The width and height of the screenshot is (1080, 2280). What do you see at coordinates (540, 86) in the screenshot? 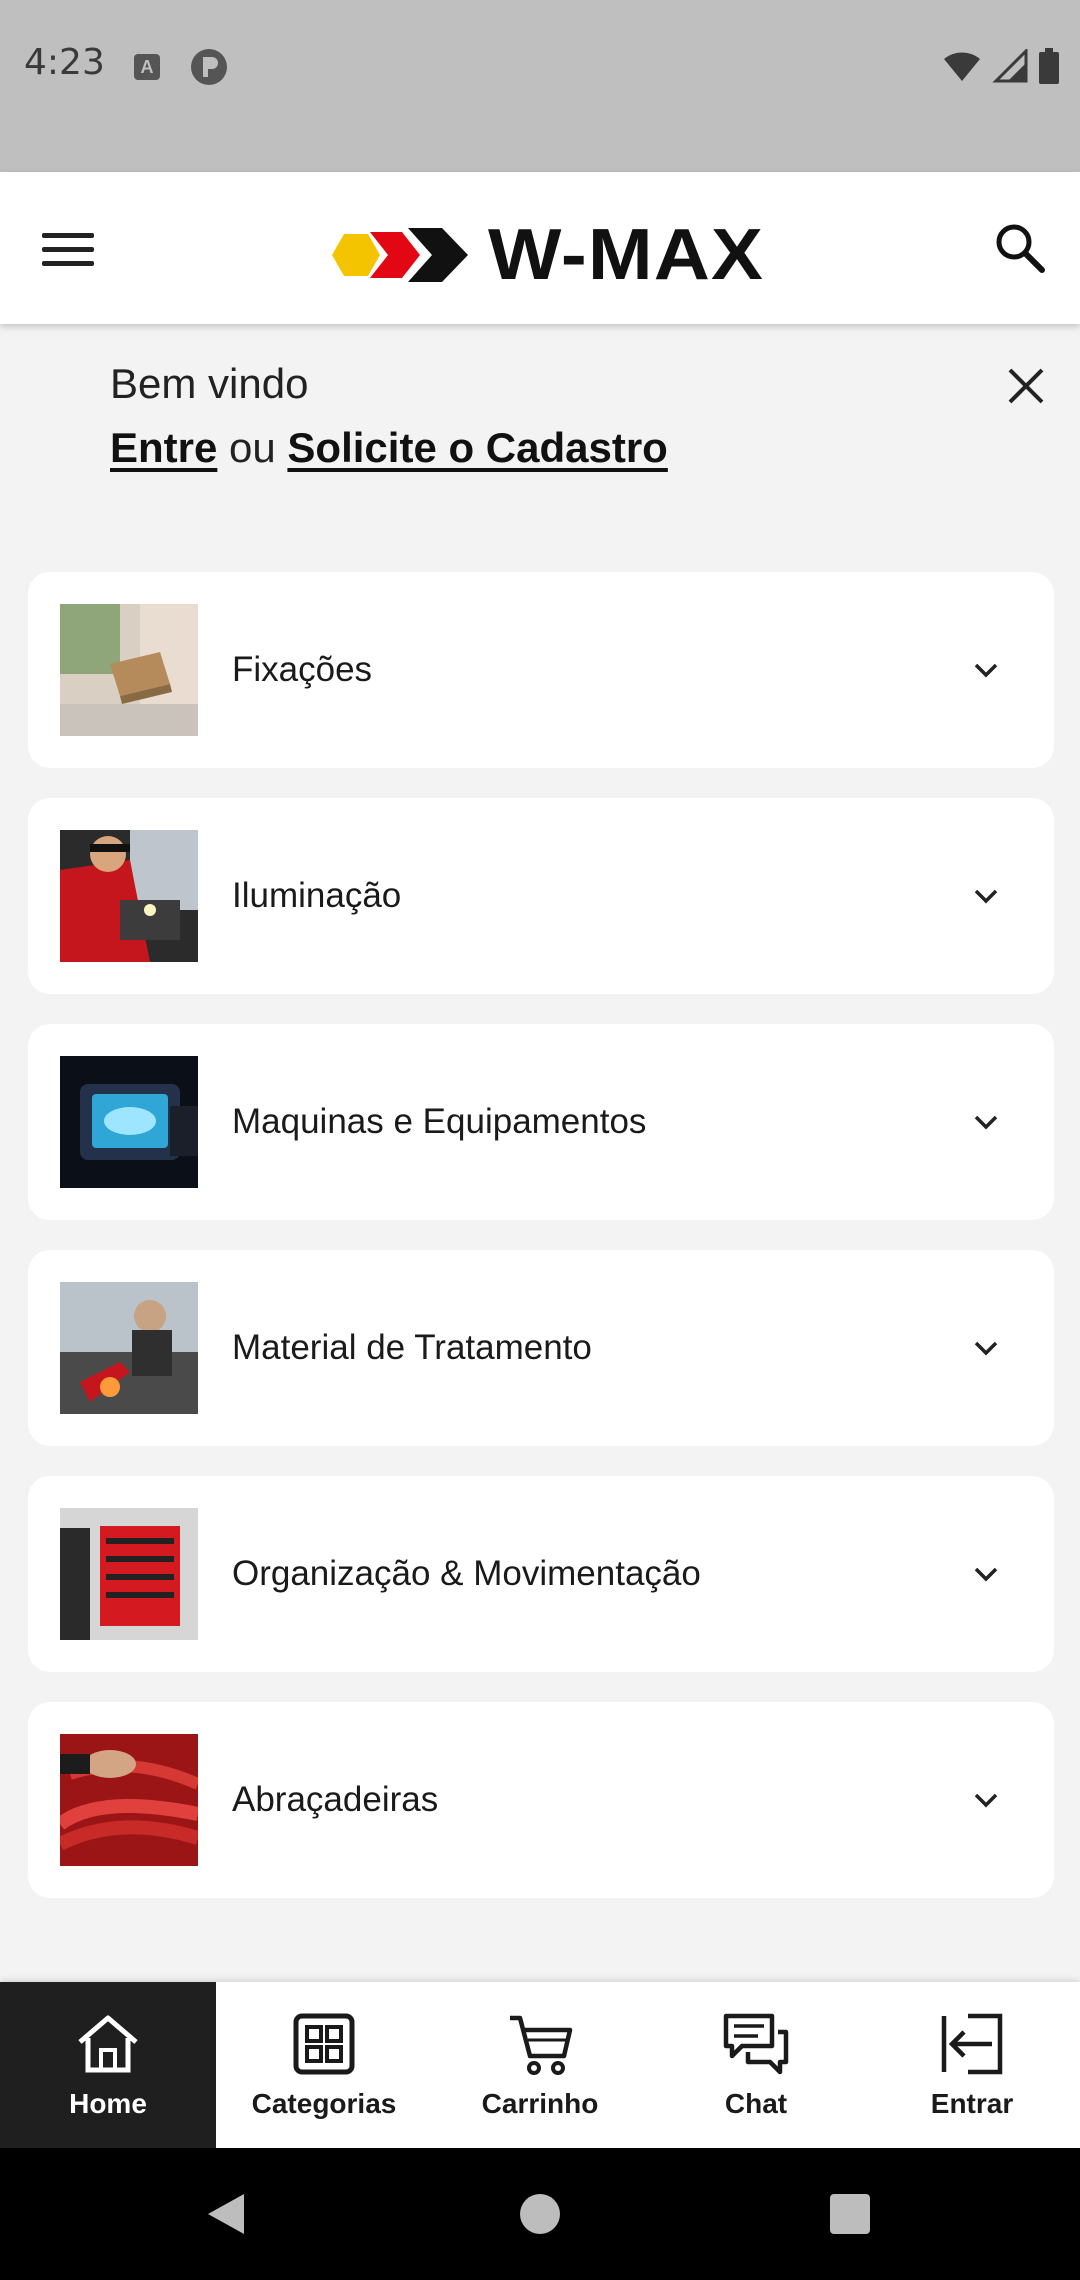
I see `status-bar: 4:23 A` at bounding box center [540, 86].